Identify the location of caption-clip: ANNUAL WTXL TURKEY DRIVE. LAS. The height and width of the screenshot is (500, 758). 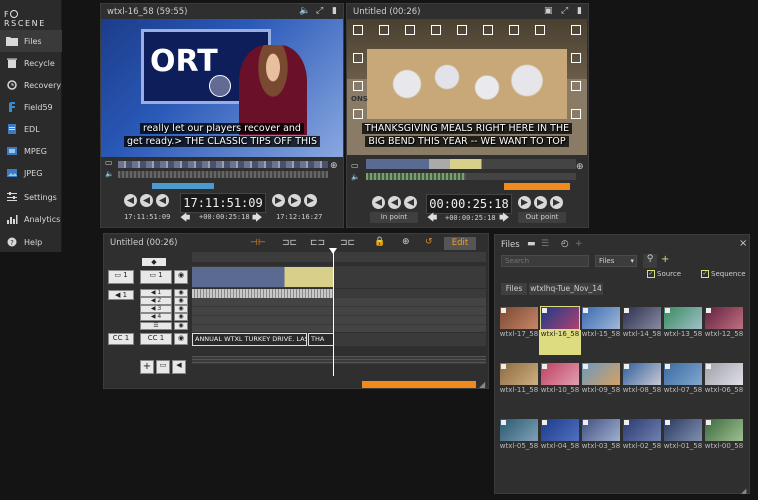
(249, 339).